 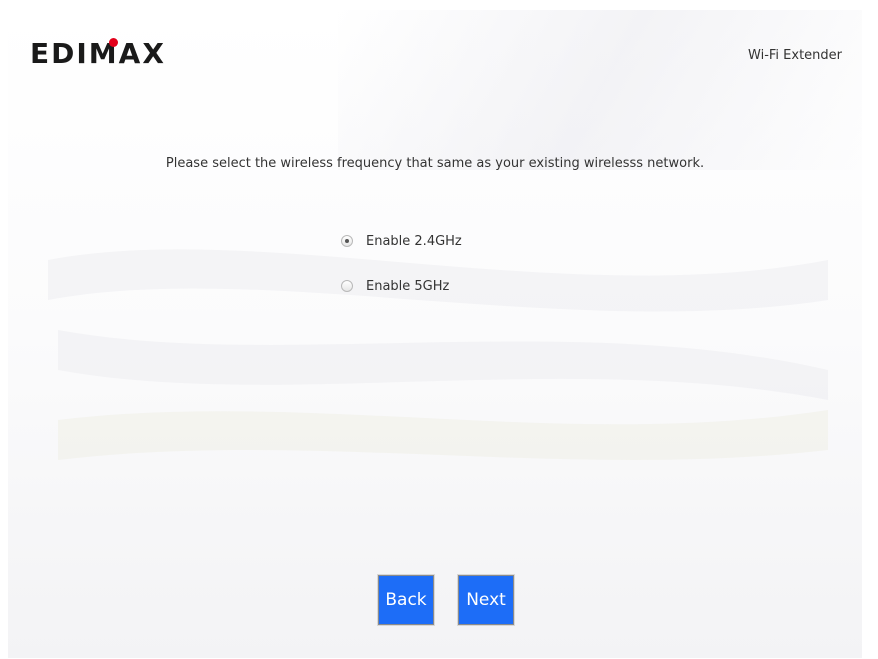 I want to click on frequency-options: Enable 2.4GHz Enable 5GHz, so click(x=401, y=275).